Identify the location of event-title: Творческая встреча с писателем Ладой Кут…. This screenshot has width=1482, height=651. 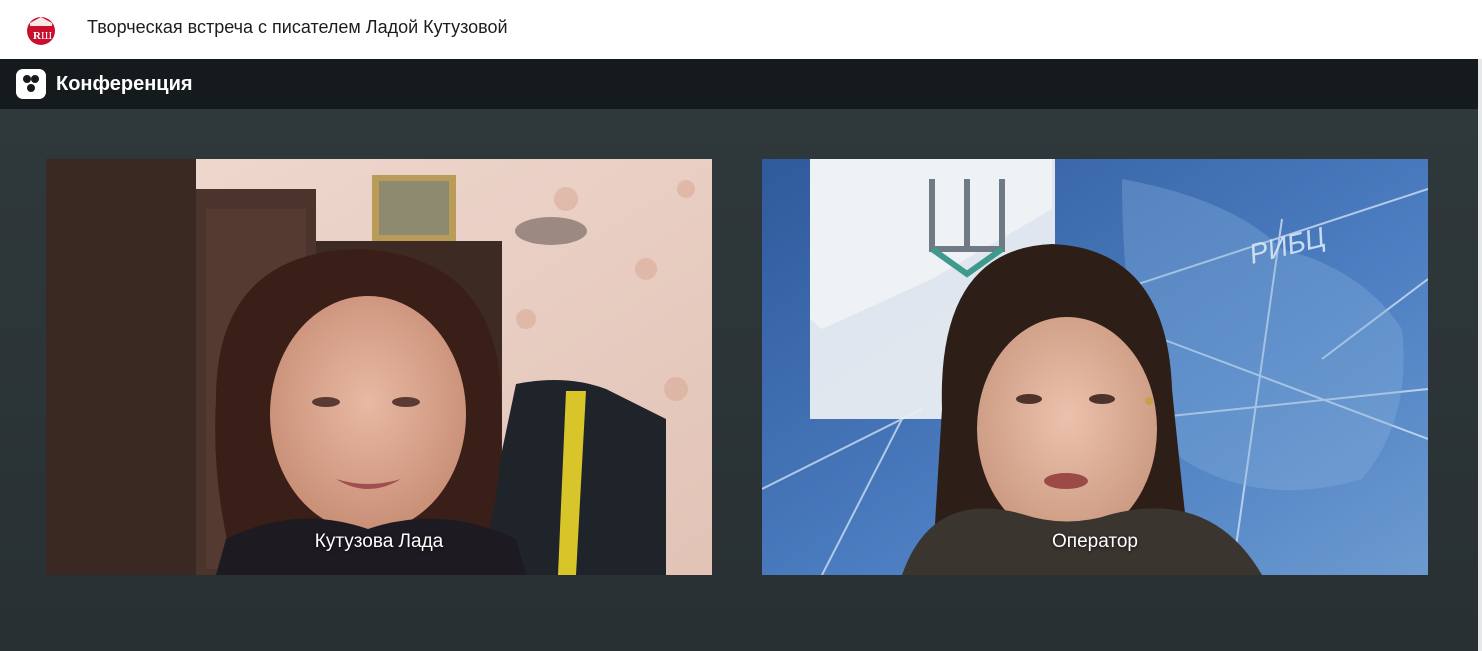
(297, 27).